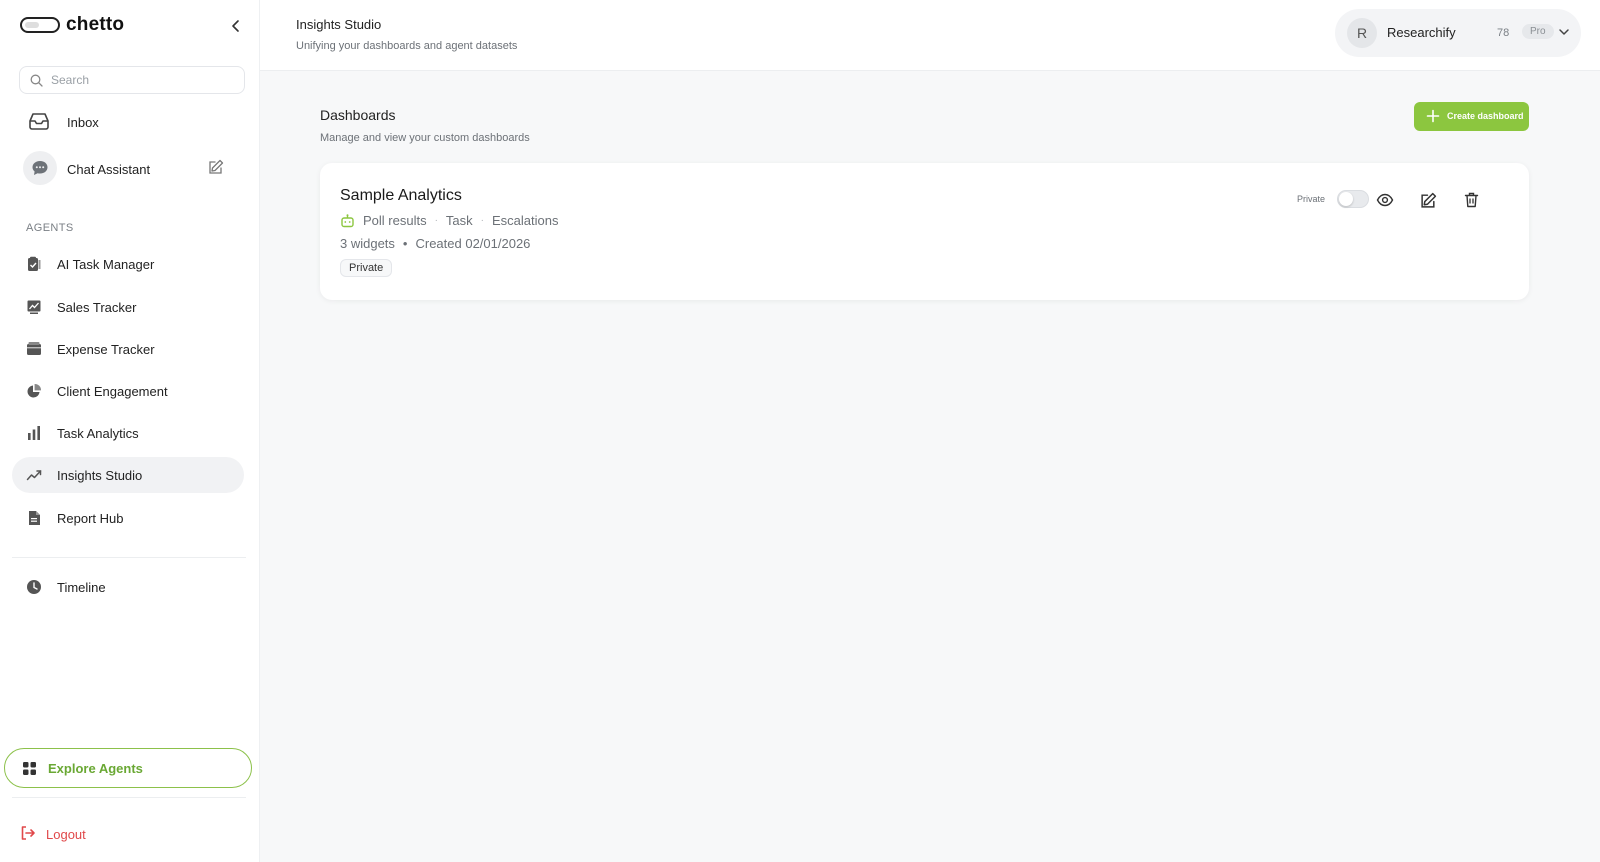 The image size is (1600, 862). What do you see at coordinates (34, 587) in the screenshot?
I see `clock-icon` at bounding box center [34, 587].